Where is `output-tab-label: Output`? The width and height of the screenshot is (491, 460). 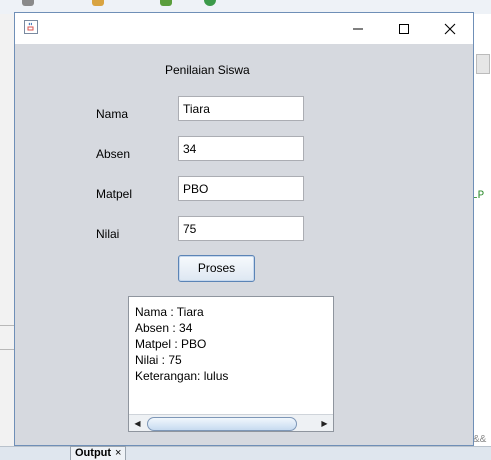
output-tab-label: Output is located at coordinates (93, 453).